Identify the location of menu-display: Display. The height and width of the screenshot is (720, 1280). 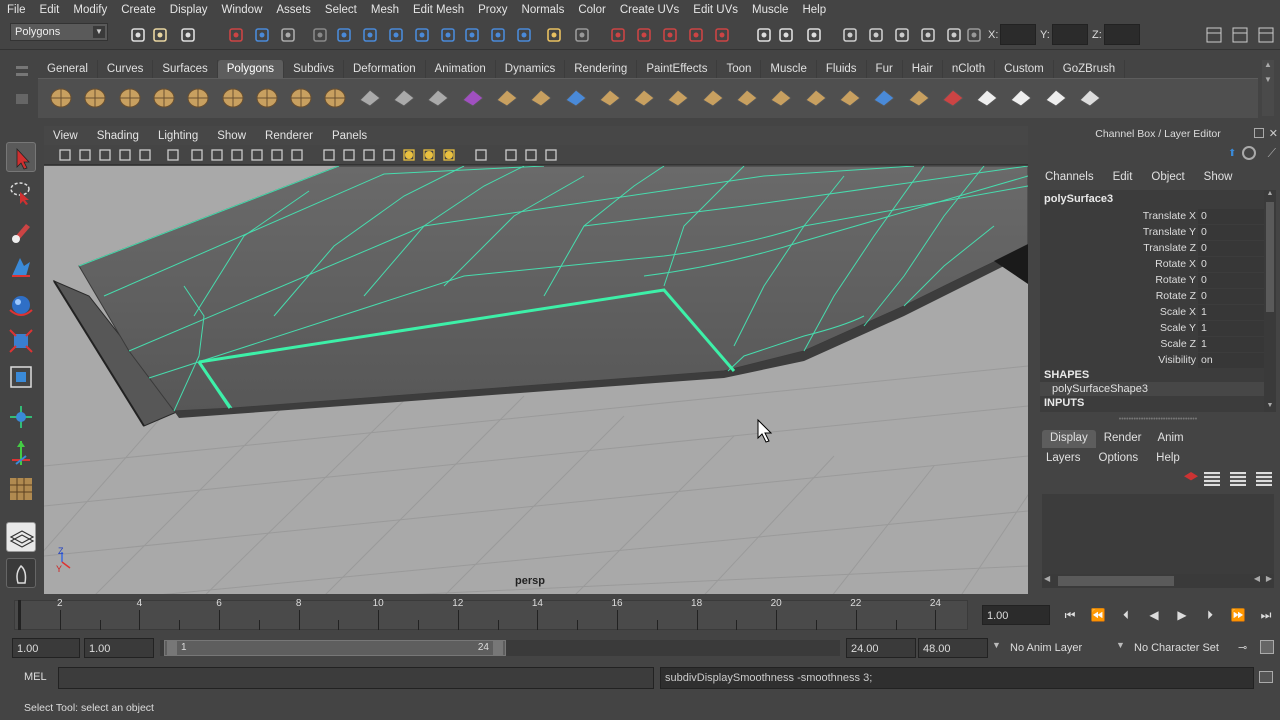
(189, 10).